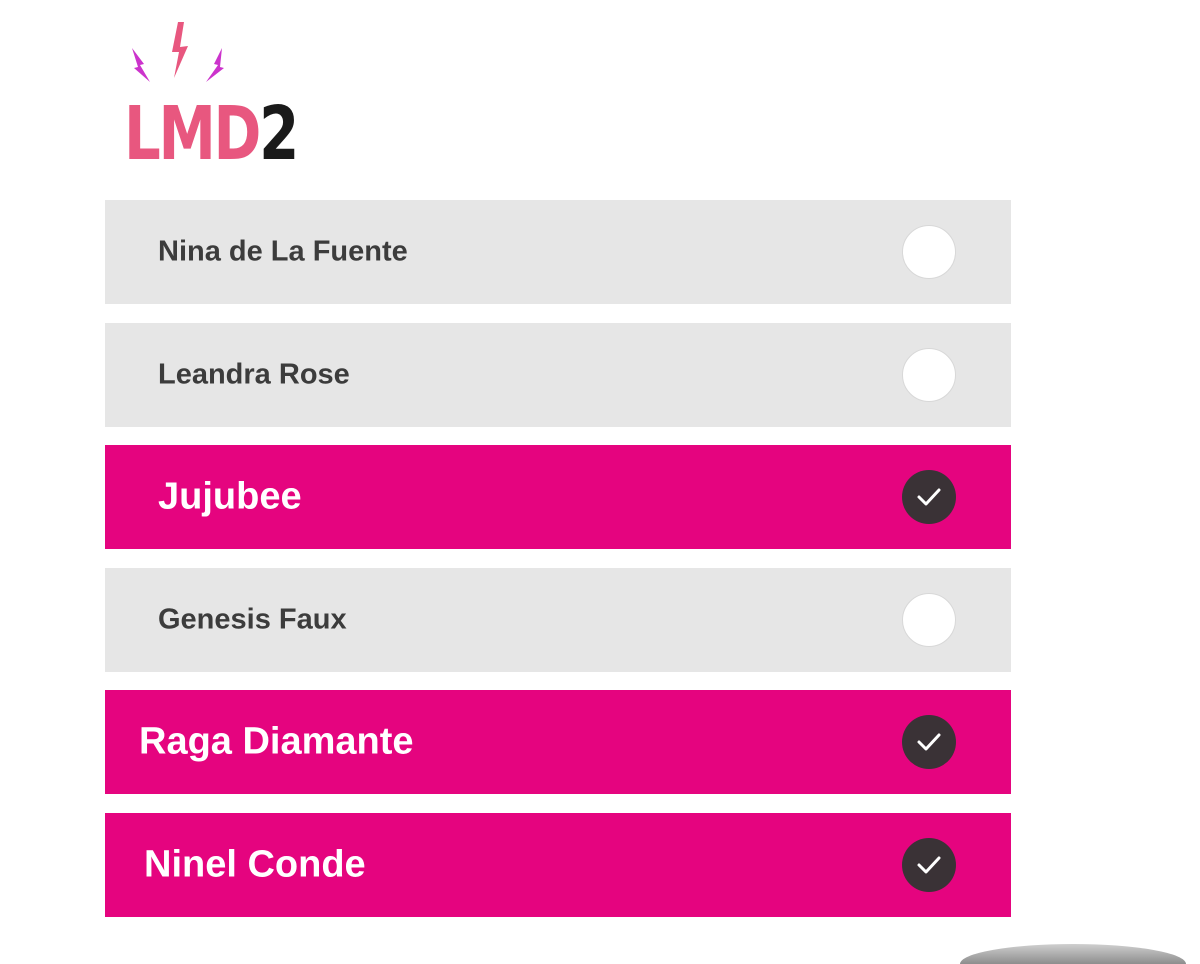 The image size is (1200, 964). What do you see at coordinates (558, 374) in the screenshot?
I see `option-leandra-rose: Leandra Rose` at bounding box center [558, 374].